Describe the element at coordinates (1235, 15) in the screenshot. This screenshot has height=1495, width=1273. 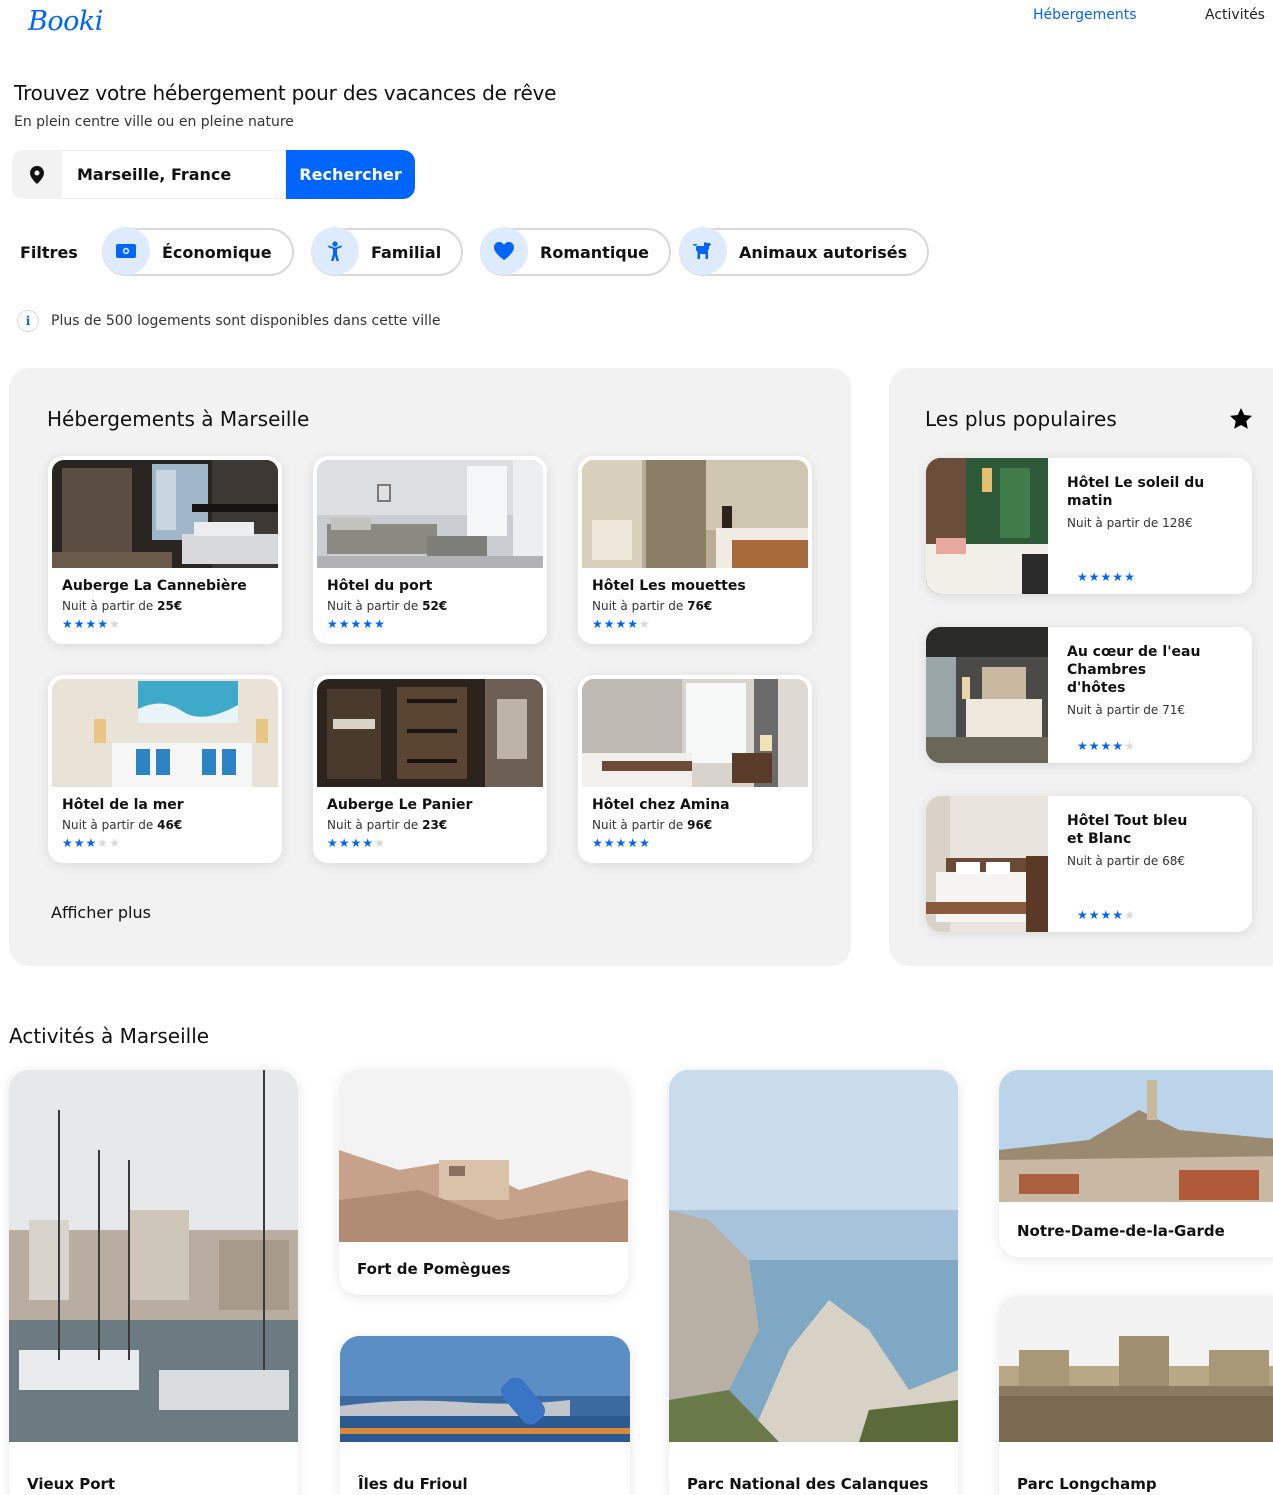
I see `nav-link-activites: Activités` at that location.